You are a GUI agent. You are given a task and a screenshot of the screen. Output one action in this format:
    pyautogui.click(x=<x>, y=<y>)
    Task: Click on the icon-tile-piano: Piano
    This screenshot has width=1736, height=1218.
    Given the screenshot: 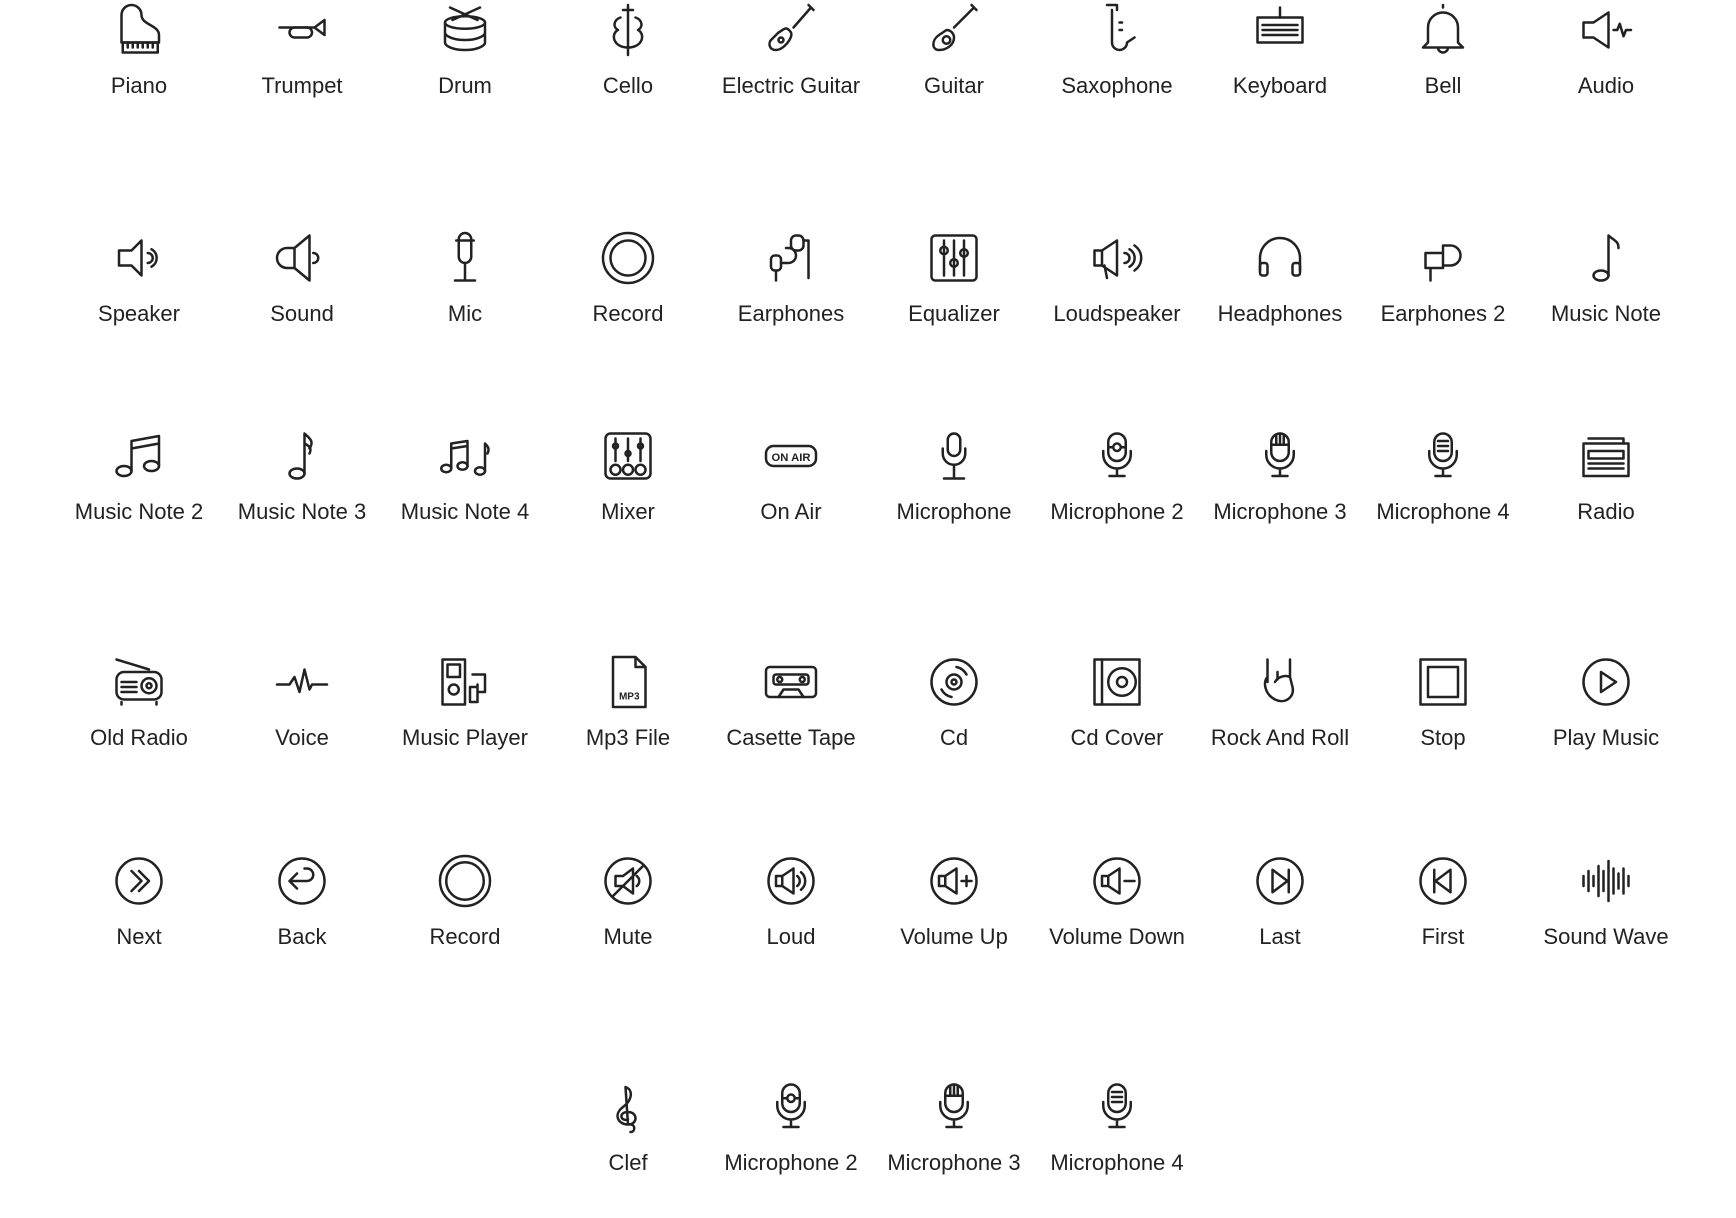 What is the action you would take?
    pyautogui.click(x=139, y=50)
    